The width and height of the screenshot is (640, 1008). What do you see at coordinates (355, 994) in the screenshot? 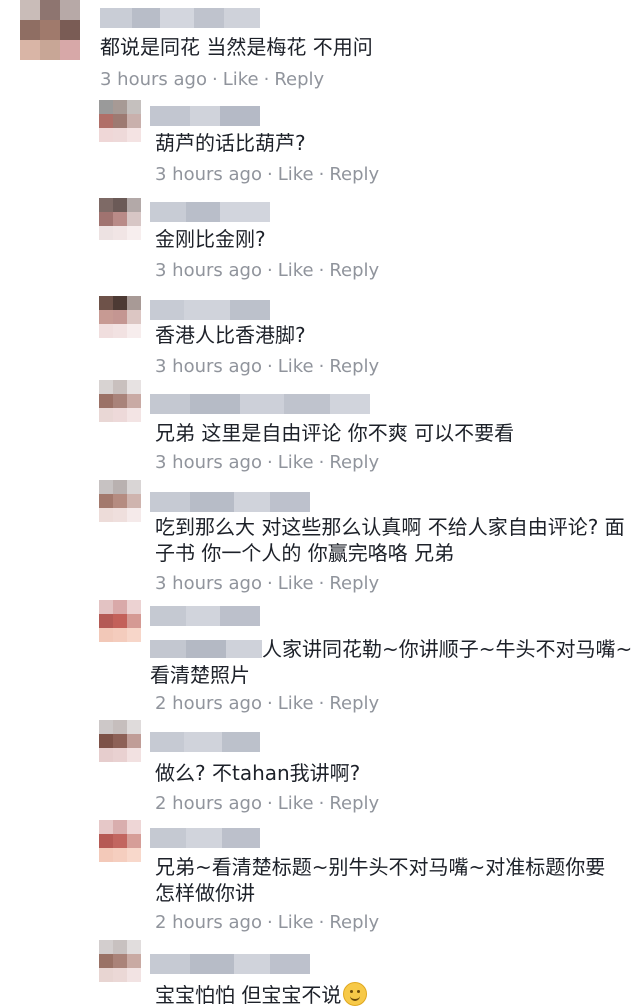
I see `smiling-face-emoji-icon` at bounding box center [355, 994].